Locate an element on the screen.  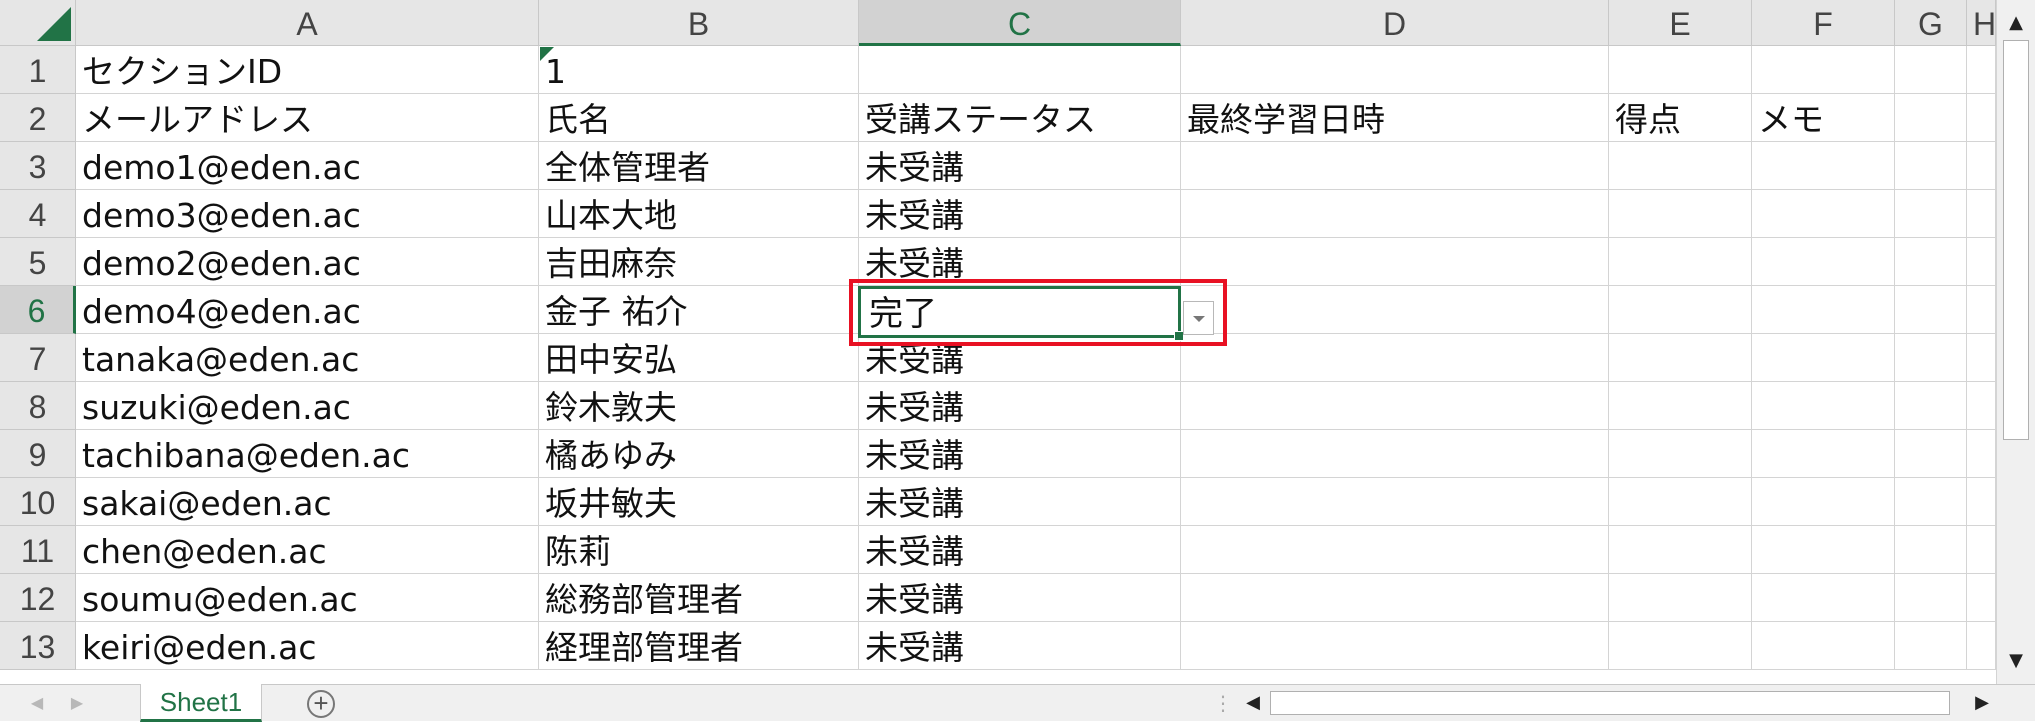
cell-c9: 未受講 is located at coordinates (1020, 454).